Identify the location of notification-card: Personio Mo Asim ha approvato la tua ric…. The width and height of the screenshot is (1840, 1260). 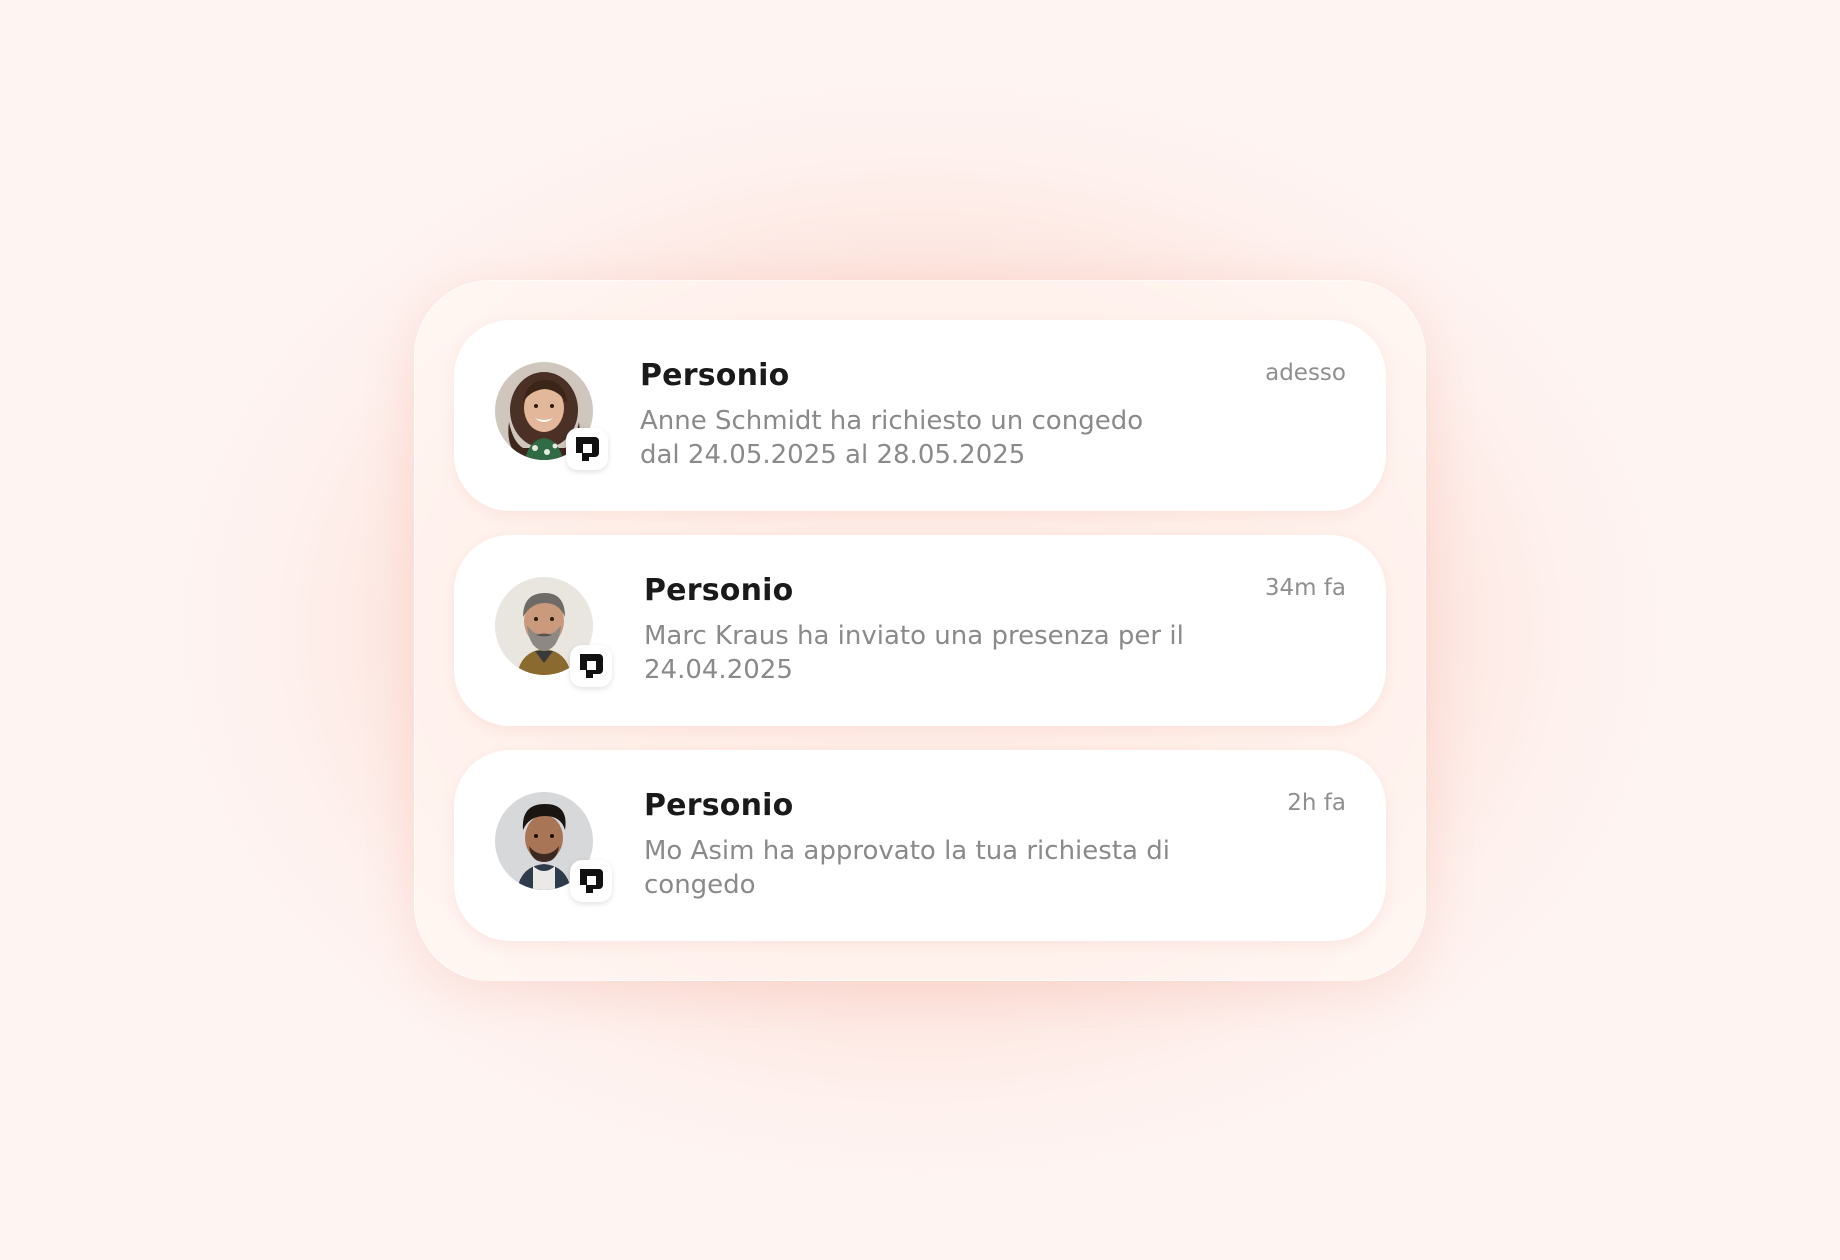
(920, 845).